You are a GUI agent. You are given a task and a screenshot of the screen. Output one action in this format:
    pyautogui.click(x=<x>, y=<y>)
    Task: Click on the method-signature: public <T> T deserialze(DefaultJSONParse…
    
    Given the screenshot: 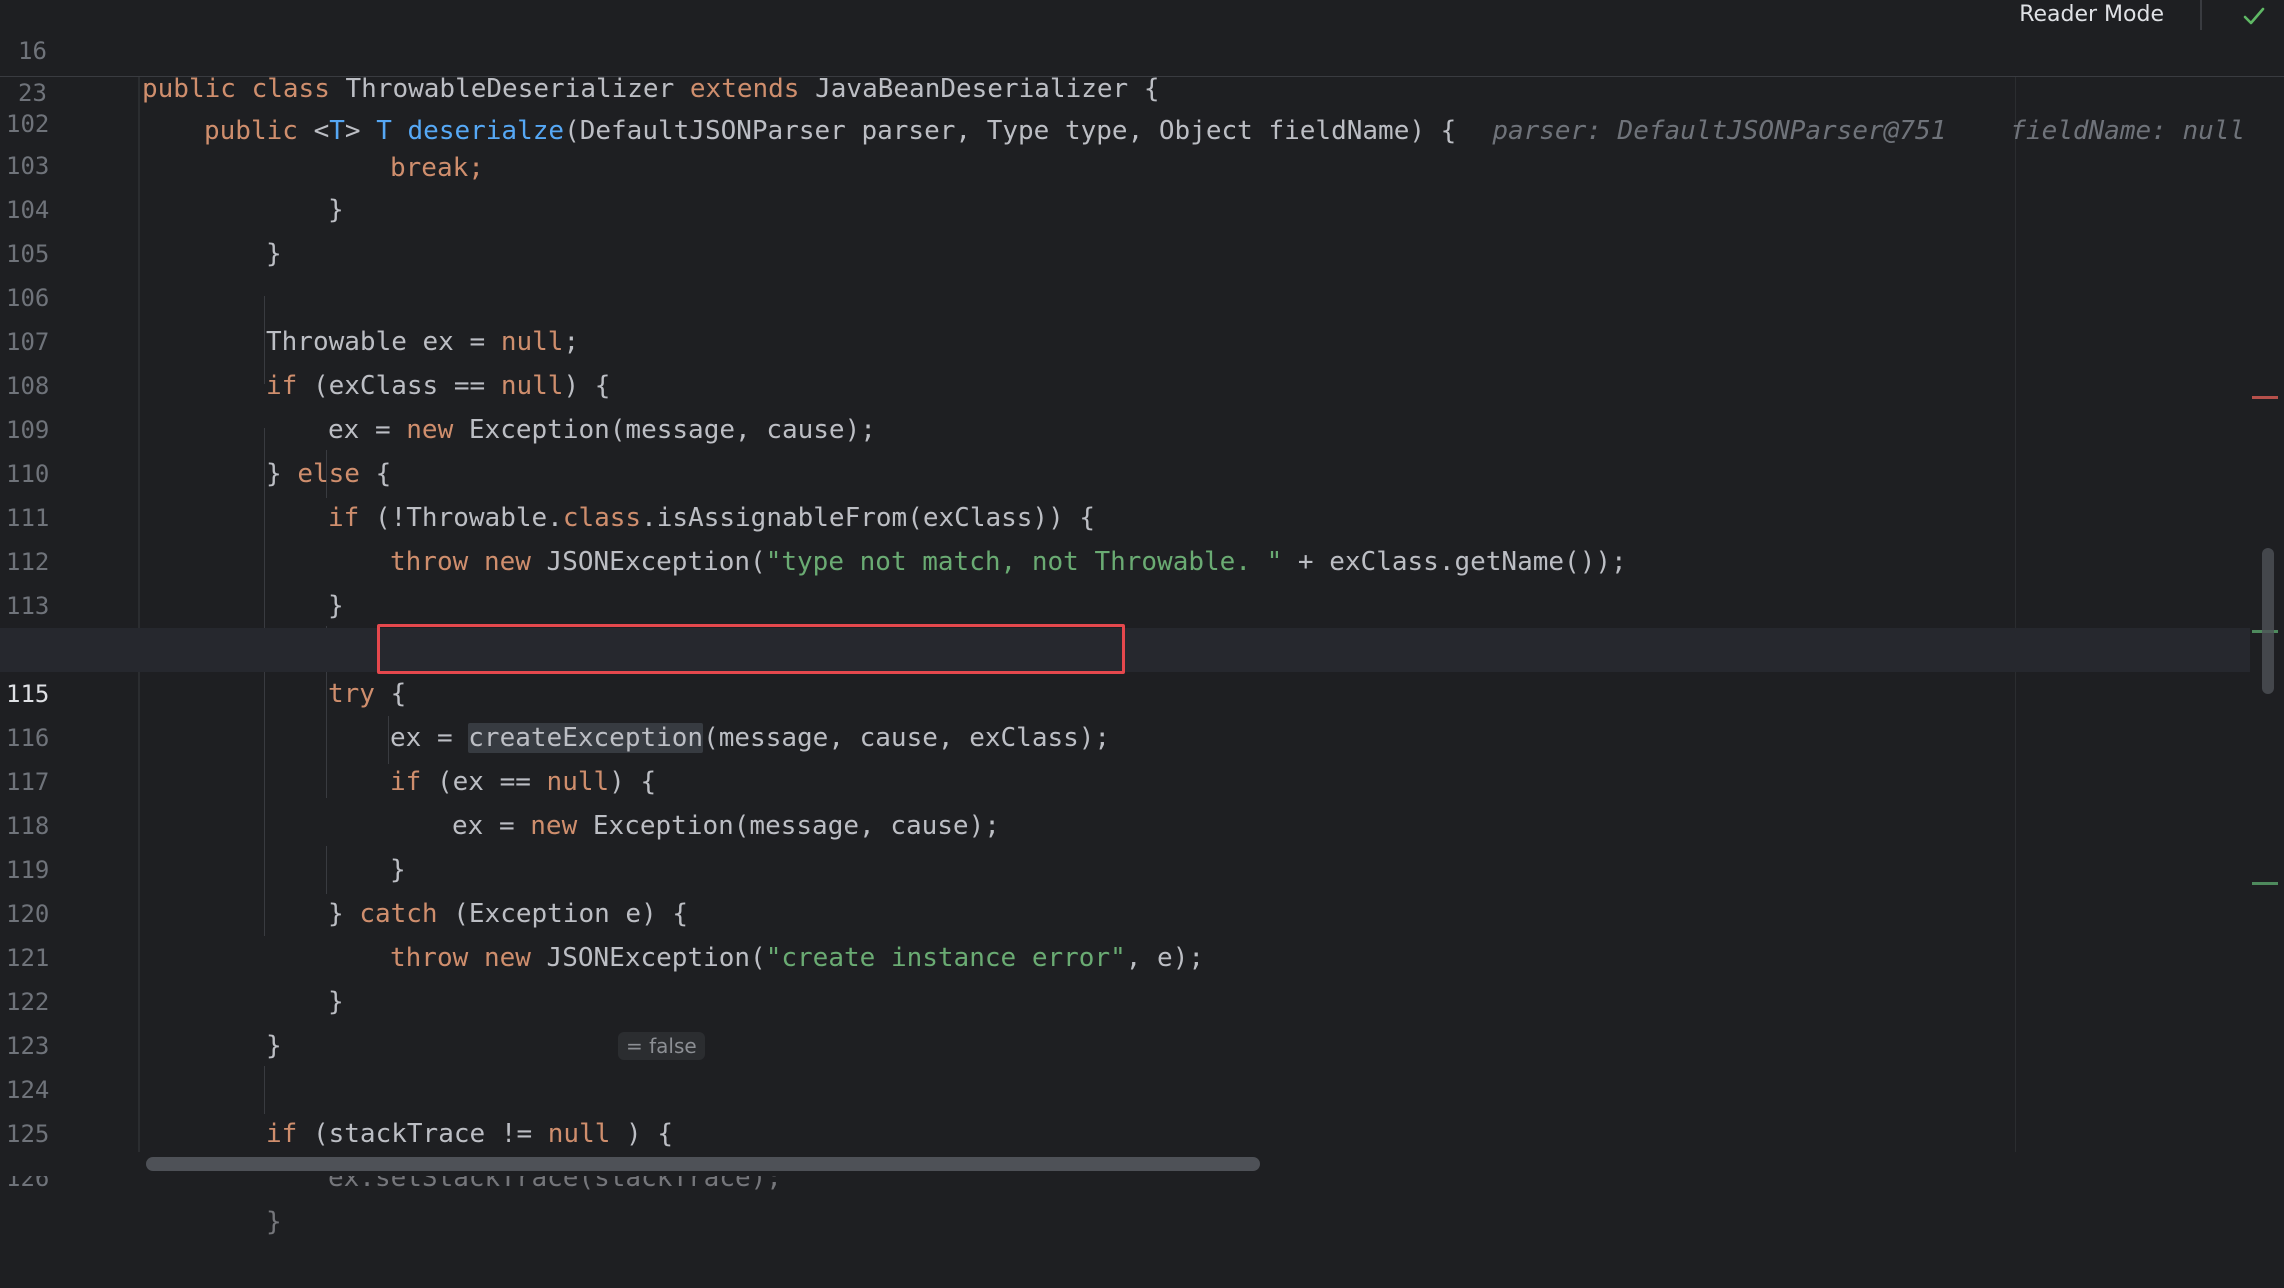 What is the action you would take?
    pyautogui.click(x=830, y=131)
    